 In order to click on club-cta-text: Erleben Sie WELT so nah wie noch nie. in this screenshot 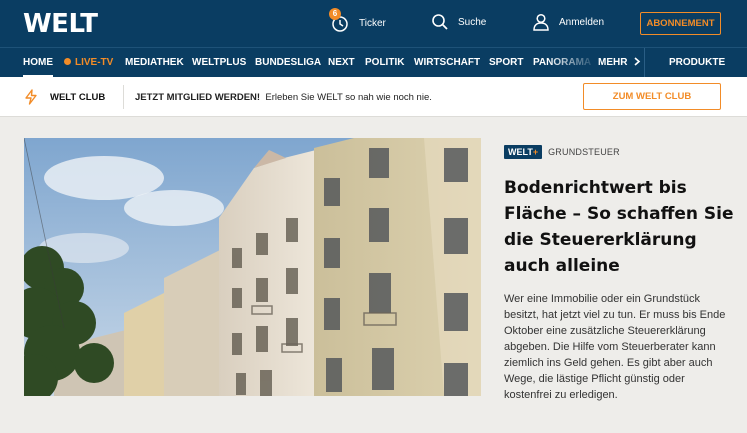, I will do `click(348, 97)`.